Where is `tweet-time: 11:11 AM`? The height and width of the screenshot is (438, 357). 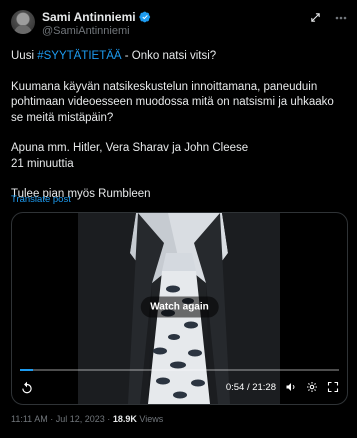 tweet-time: 11:11 AM is located at coordinates (29, 419).